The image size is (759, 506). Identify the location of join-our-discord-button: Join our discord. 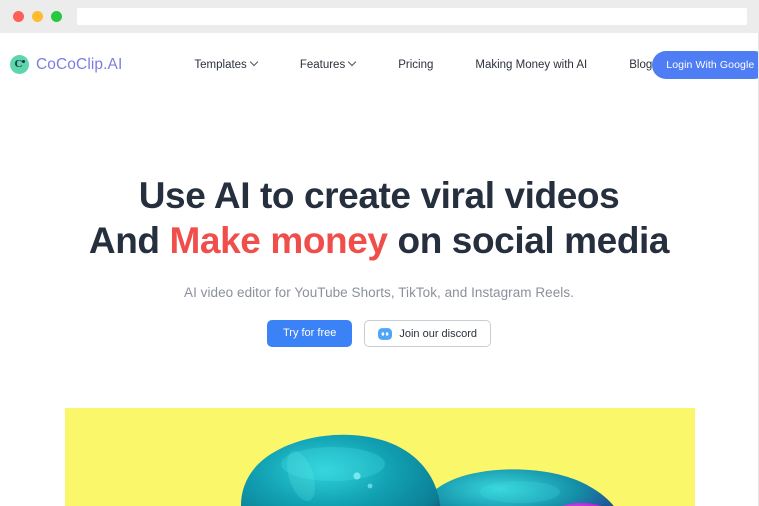
(428, 334).